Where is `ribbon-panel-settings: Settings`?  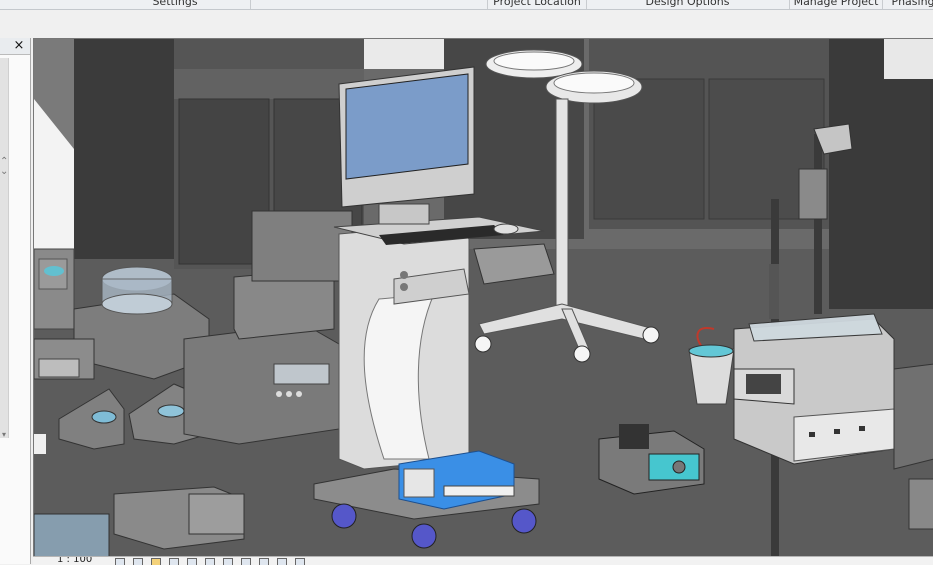
ribbon-panel-settings: Settings is located at coordinates (175, 4).